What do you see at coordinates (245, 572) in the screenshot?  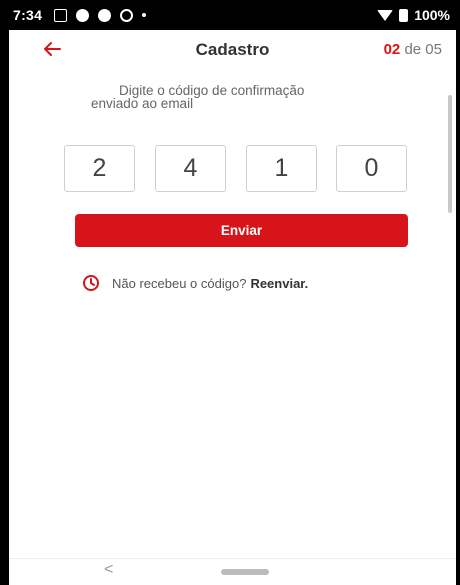 I see `nav-home-pill` at bounding box center [245, 572].